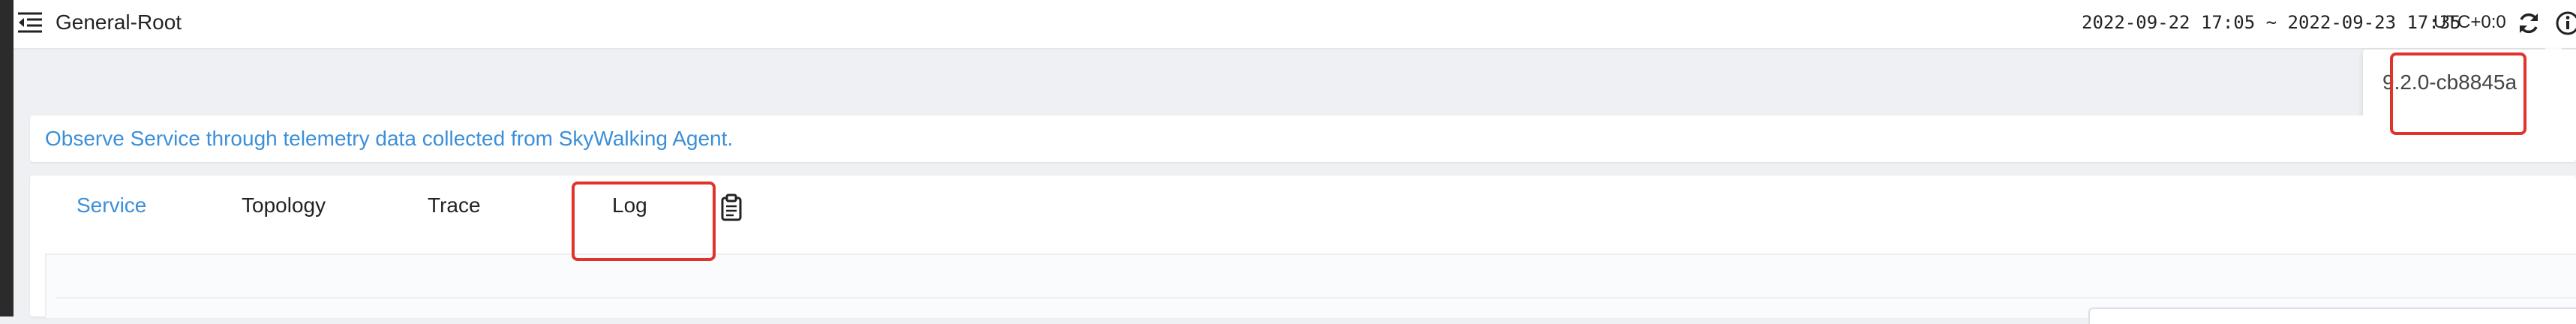 This screenshot has width=2576, height=324. I want to click on tab-trace: Trace, so click(454, 205).